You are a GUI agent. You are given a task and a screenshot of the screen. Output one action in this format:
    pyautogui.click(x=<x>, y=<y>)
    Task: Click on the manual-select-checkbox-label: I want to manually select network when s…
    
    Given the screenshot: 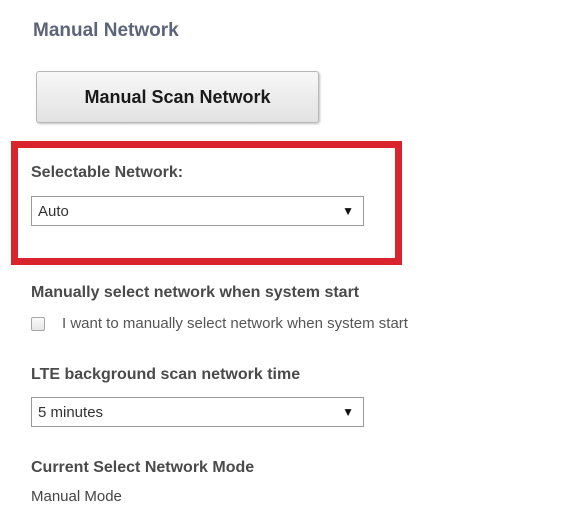 What is the action you would take?
    pyautogui.click(x=235, y=323)
    